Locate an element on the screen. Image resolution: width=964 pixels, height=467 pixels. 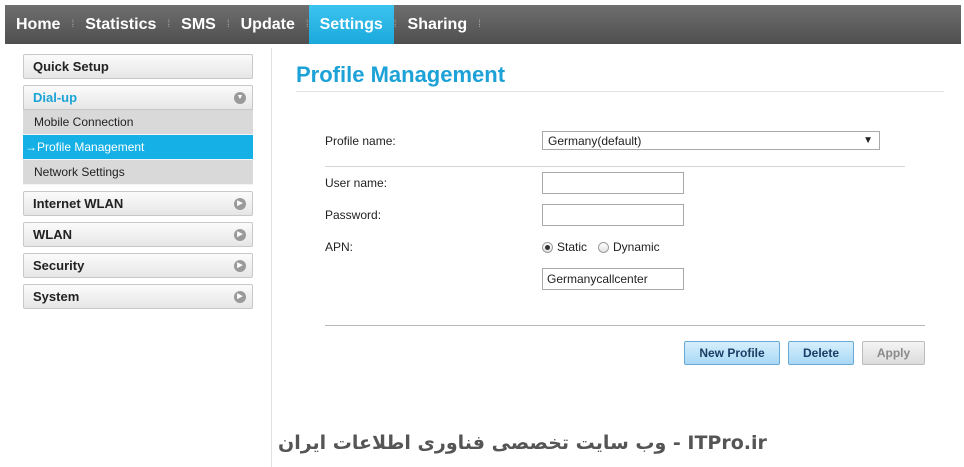
profile-name-selected: Germany(default) is located at coordinates (595, 140).